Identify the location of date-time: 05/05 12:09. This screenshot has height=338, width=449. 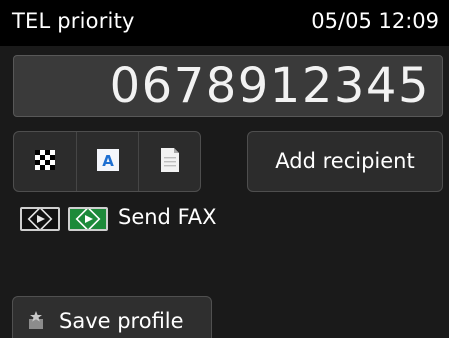
(375, 21).